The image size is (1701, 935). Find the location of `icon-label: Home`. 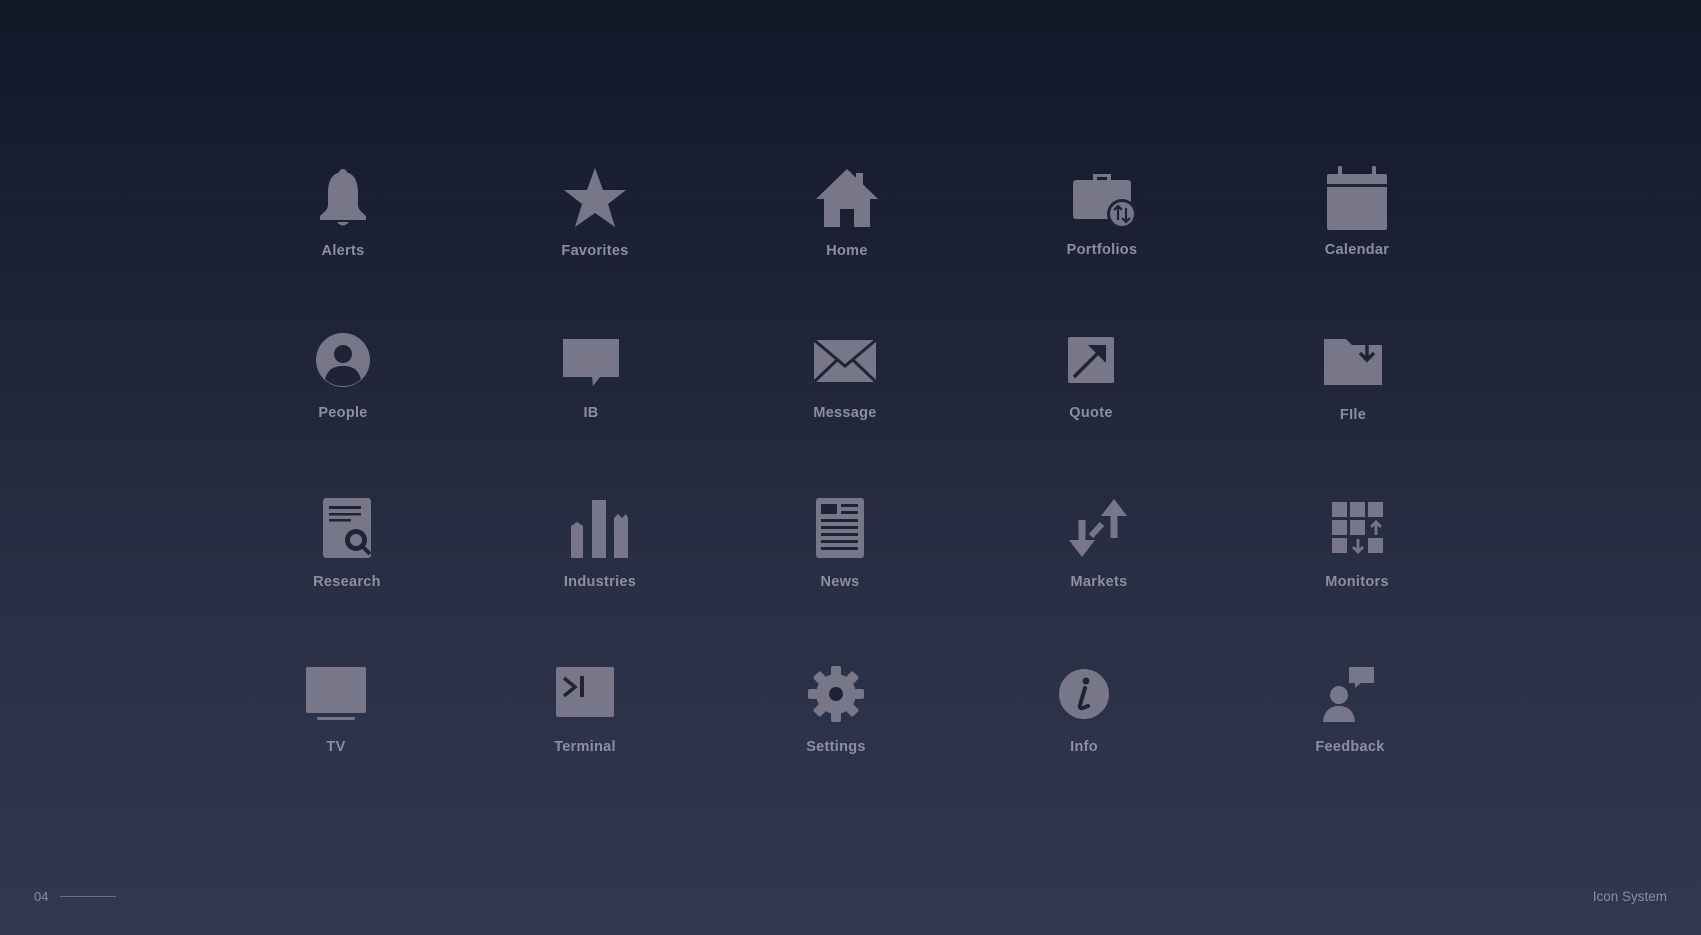

icon-label: Home is located at coordinates (847, 251).